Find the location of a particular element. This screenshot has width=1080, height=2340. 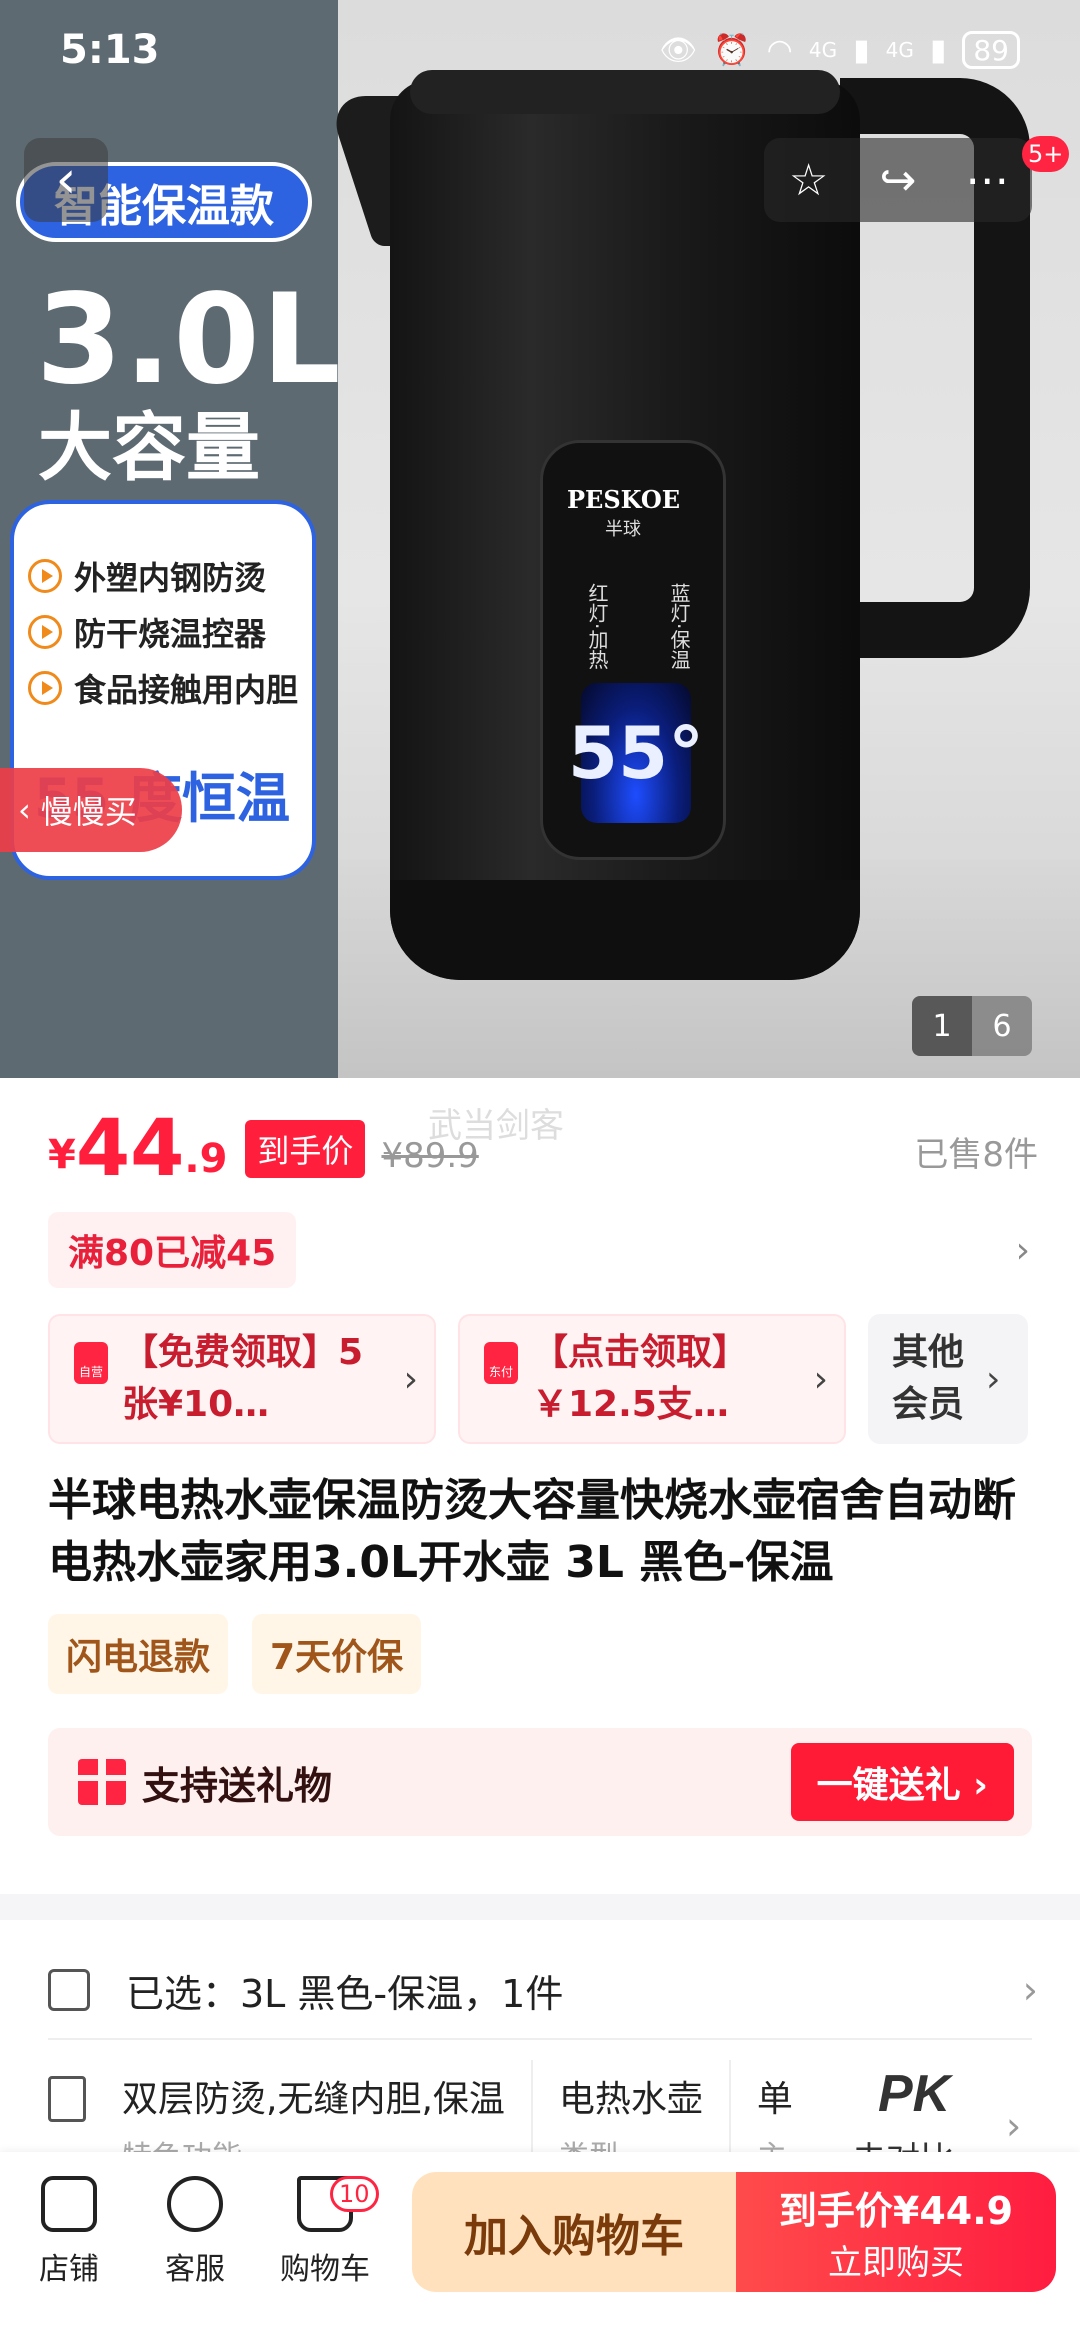

send-gift-button: 一键送礼 › is located at coordinates (902, 1782).